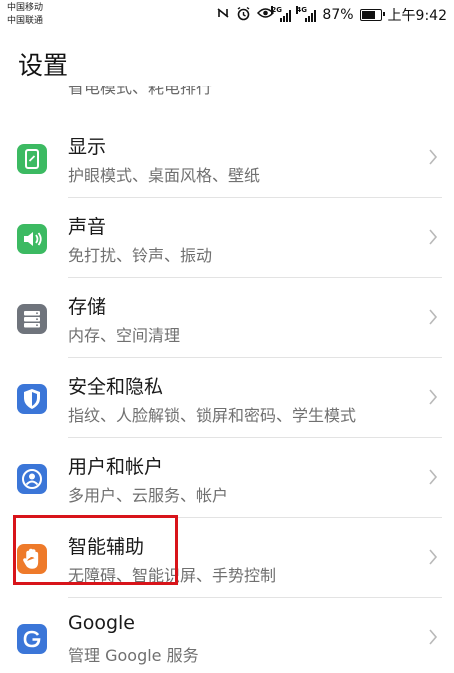  Describe the element at coordinates (140, 255) in the screenshot. I see `settings-item-subtitle: 免打扰、铃声、振动` at that location.